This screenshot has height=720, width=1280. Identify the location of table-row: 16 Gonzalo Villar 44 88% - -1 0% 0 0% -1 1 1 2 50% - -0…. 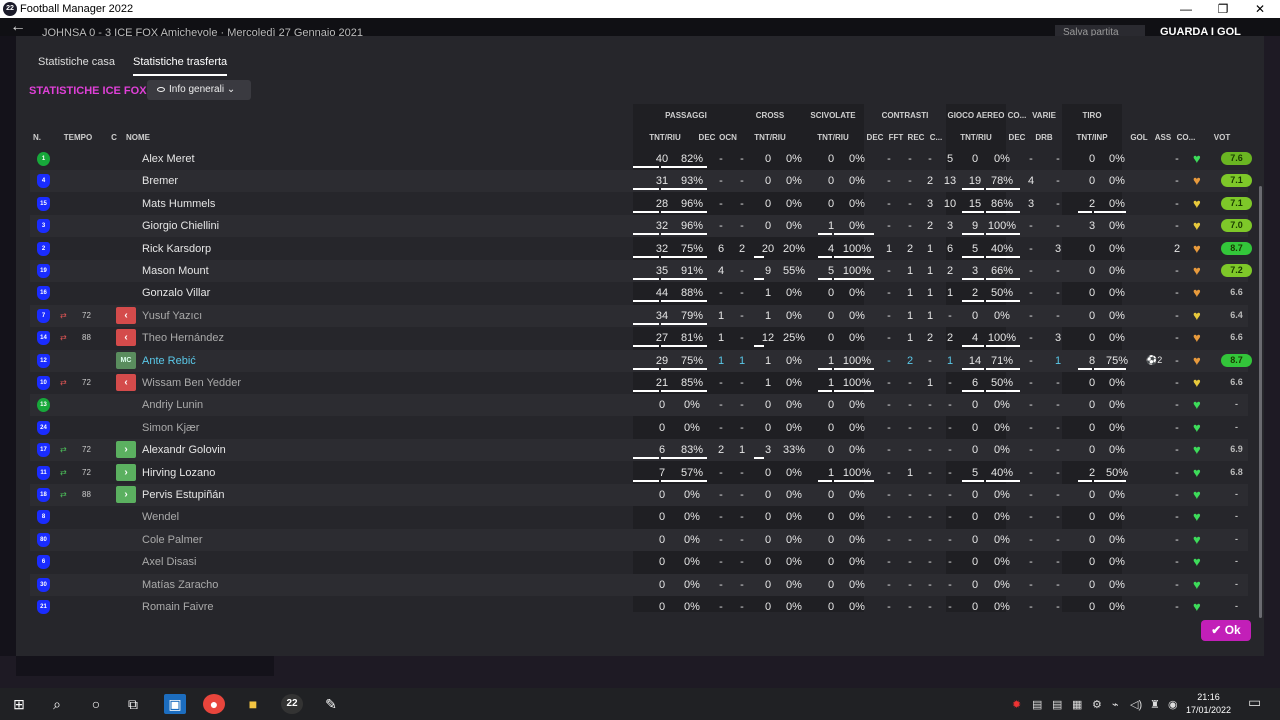
(639, 293).